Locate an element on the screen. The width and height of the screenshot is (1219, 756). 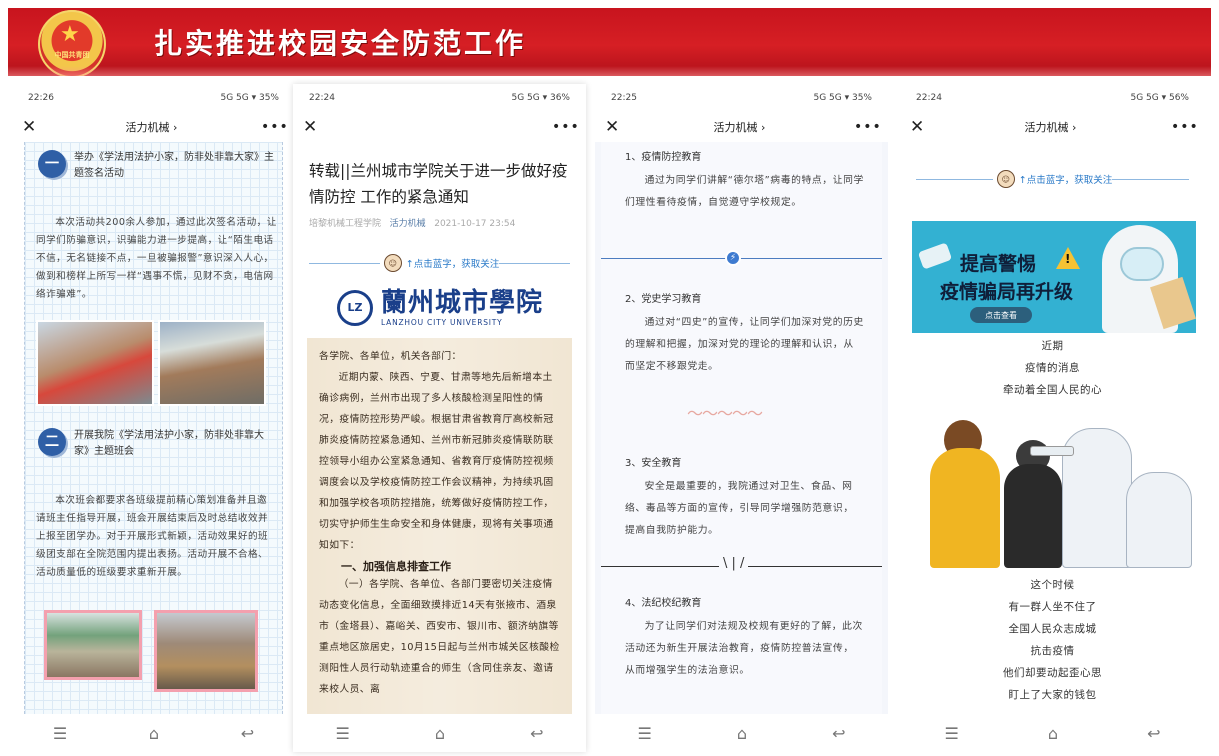
poem-line: 近期 is located at coordinates (1052, 346).